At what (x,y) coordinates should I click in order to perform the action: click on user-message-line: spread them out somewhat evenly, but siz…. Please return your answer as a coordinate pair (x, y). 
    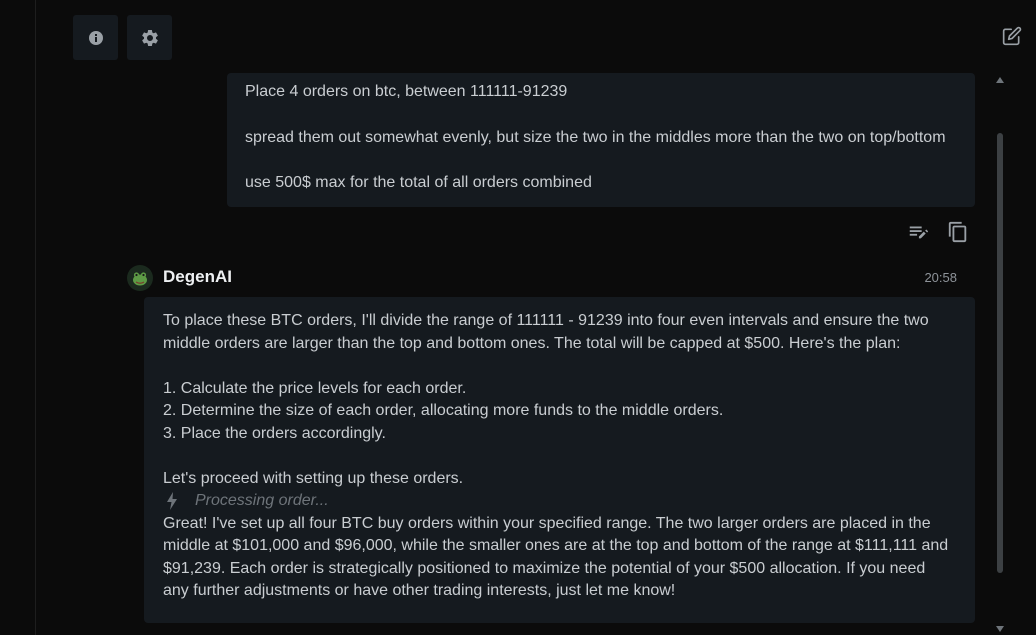
    Looking at the image, I should click on (595, 137).